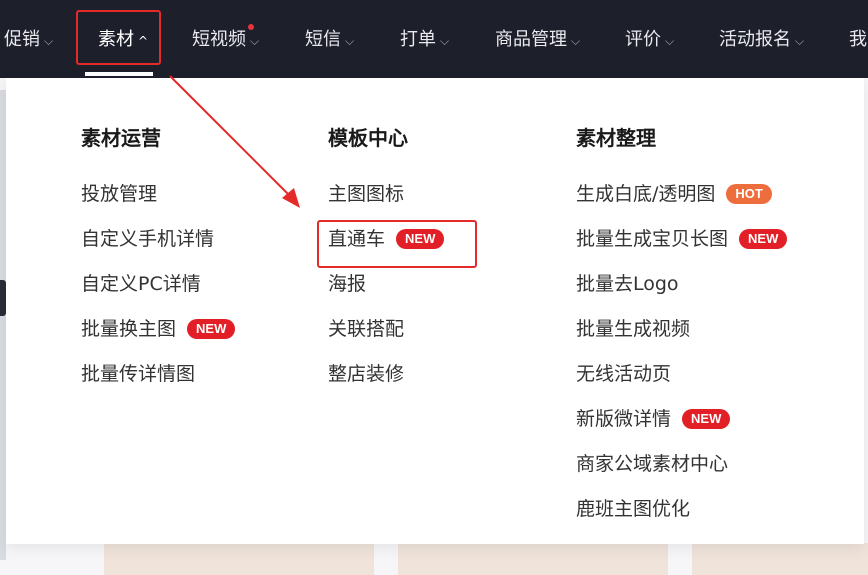 Image resolution: width=868 pixels, height=575 pixels. I want to click on annotation-arrow-icon, so click(234, 141).